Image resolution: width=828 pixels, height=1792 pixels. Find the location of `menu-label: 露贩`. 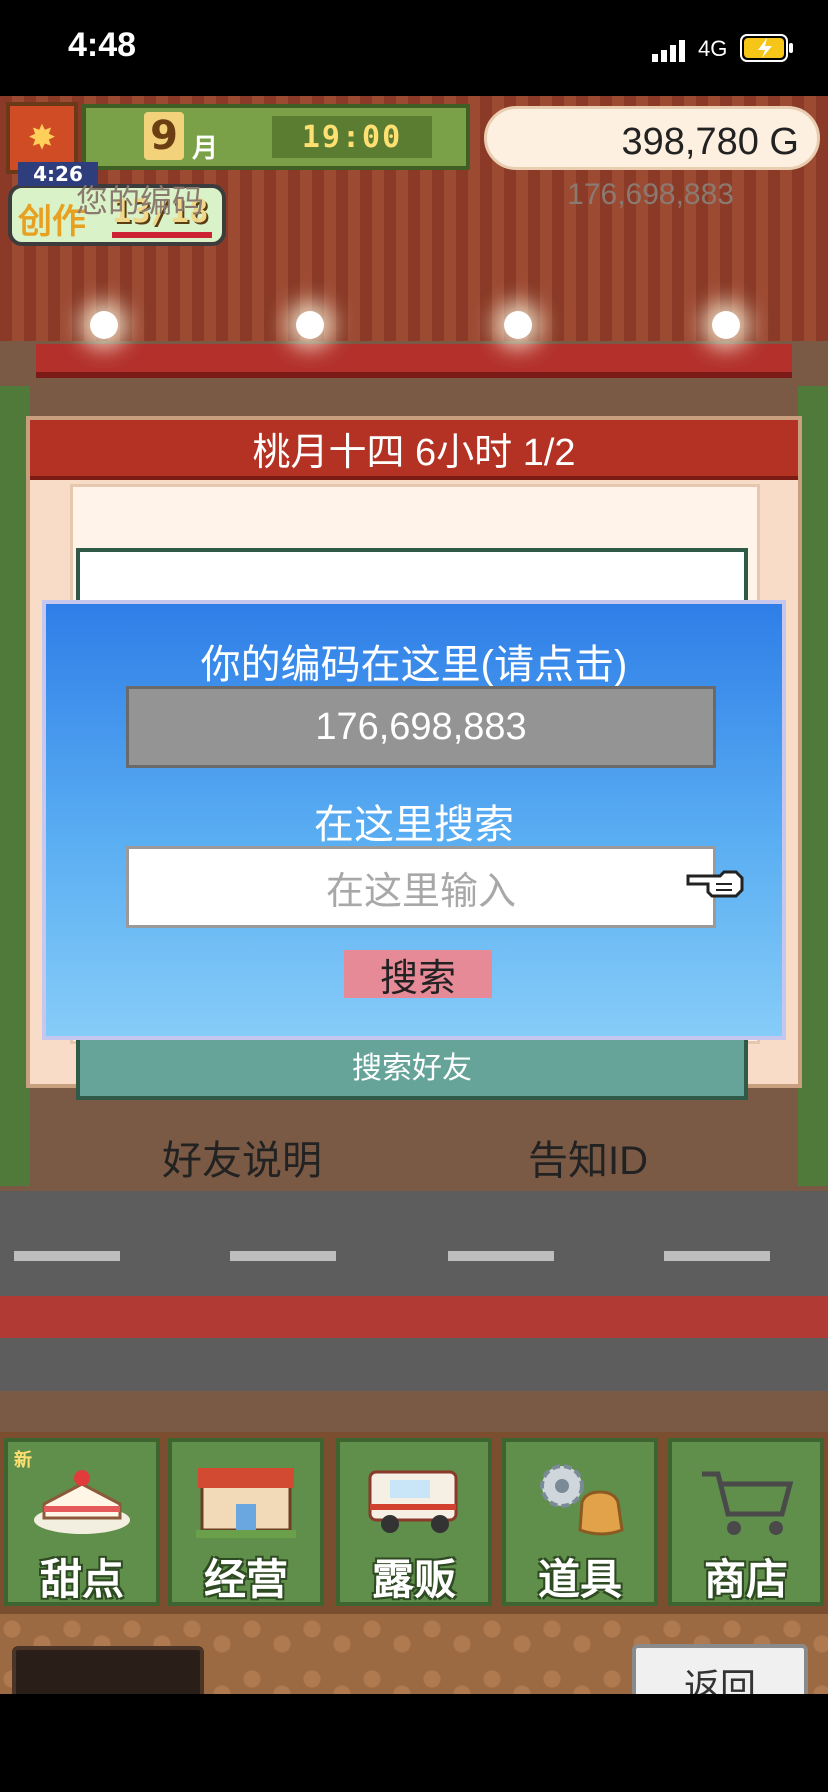

menu-label: 露贩 is located at coordinates (413, 1579).